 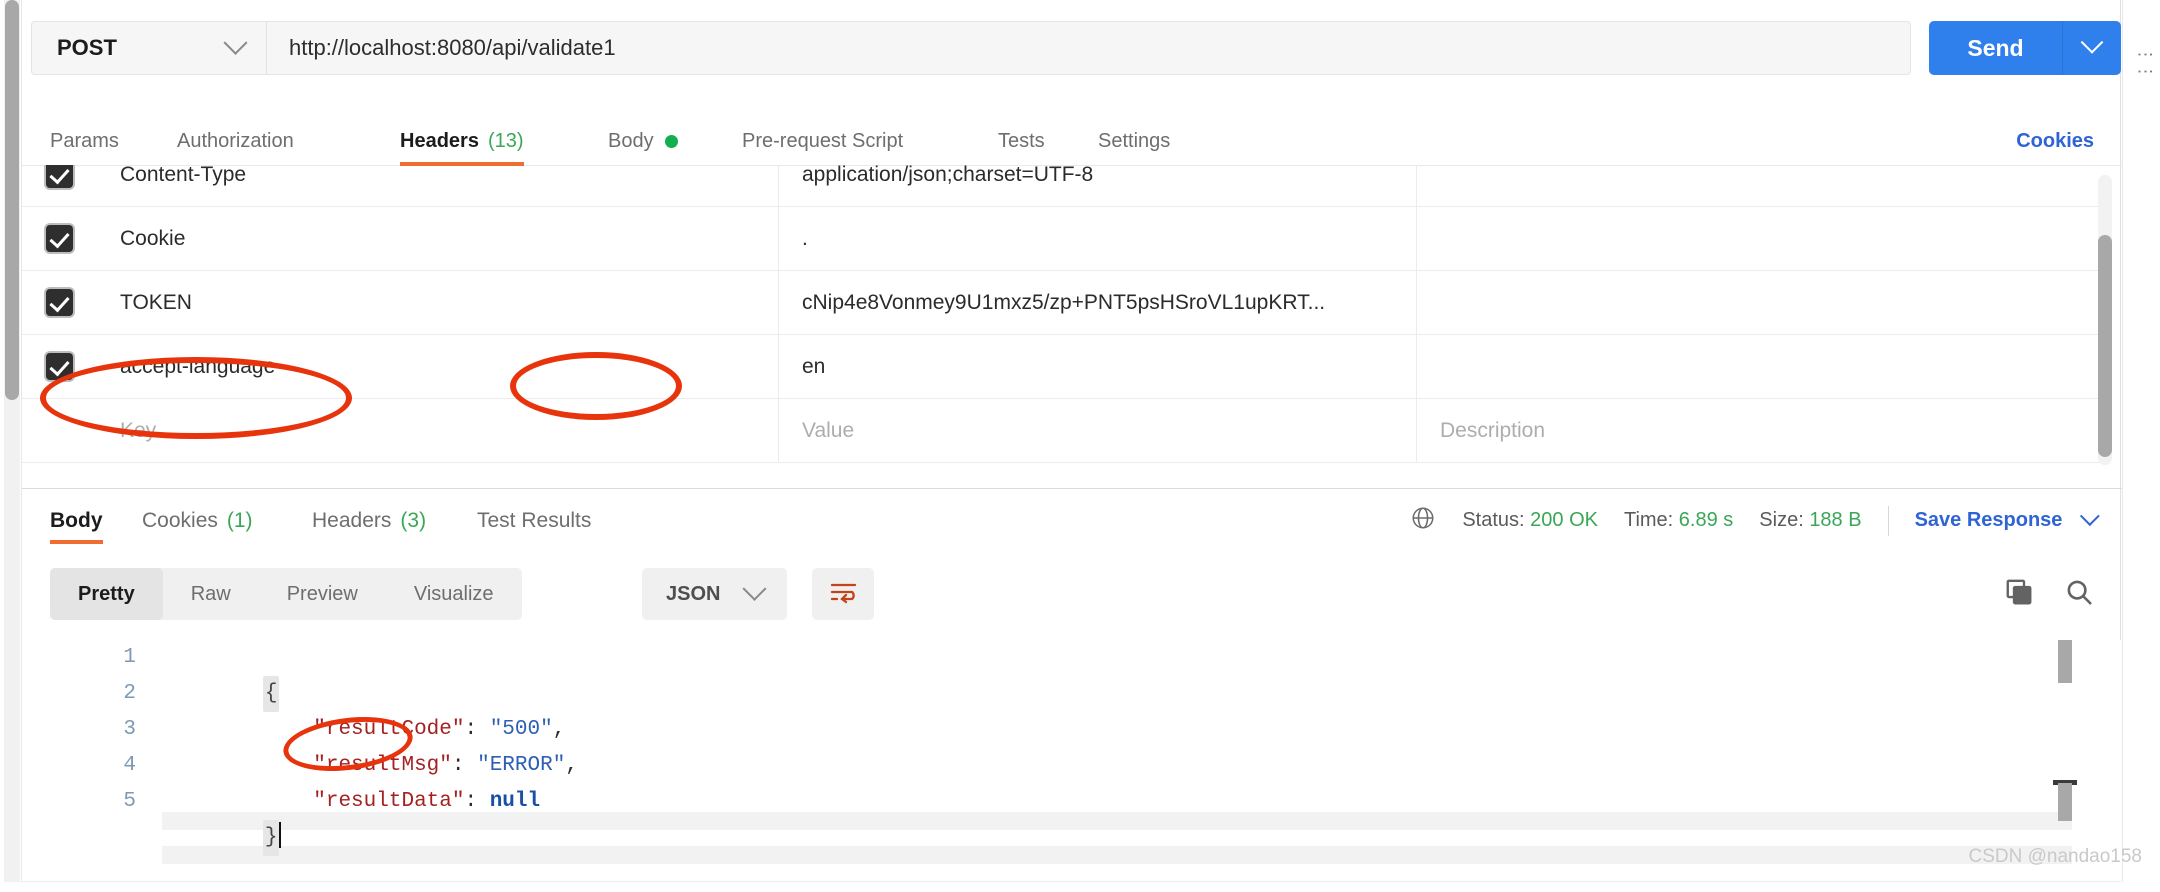 I want to click on tab-label: Headers, so click(x=439, y=141).